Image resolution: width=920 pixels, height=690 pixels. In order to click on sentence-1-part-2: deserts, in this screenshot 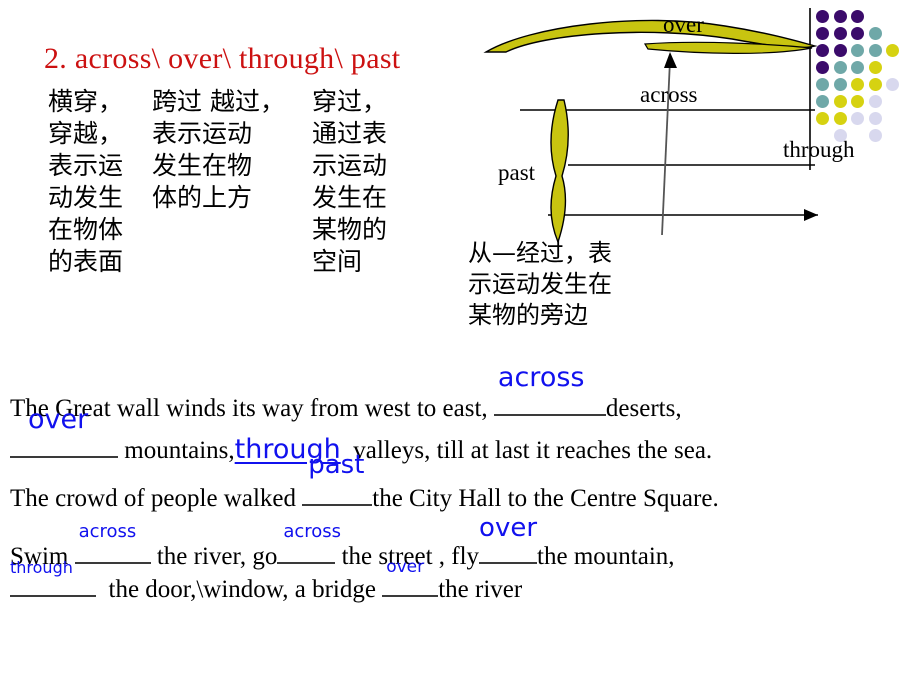, I will do `click(643, 408)`.